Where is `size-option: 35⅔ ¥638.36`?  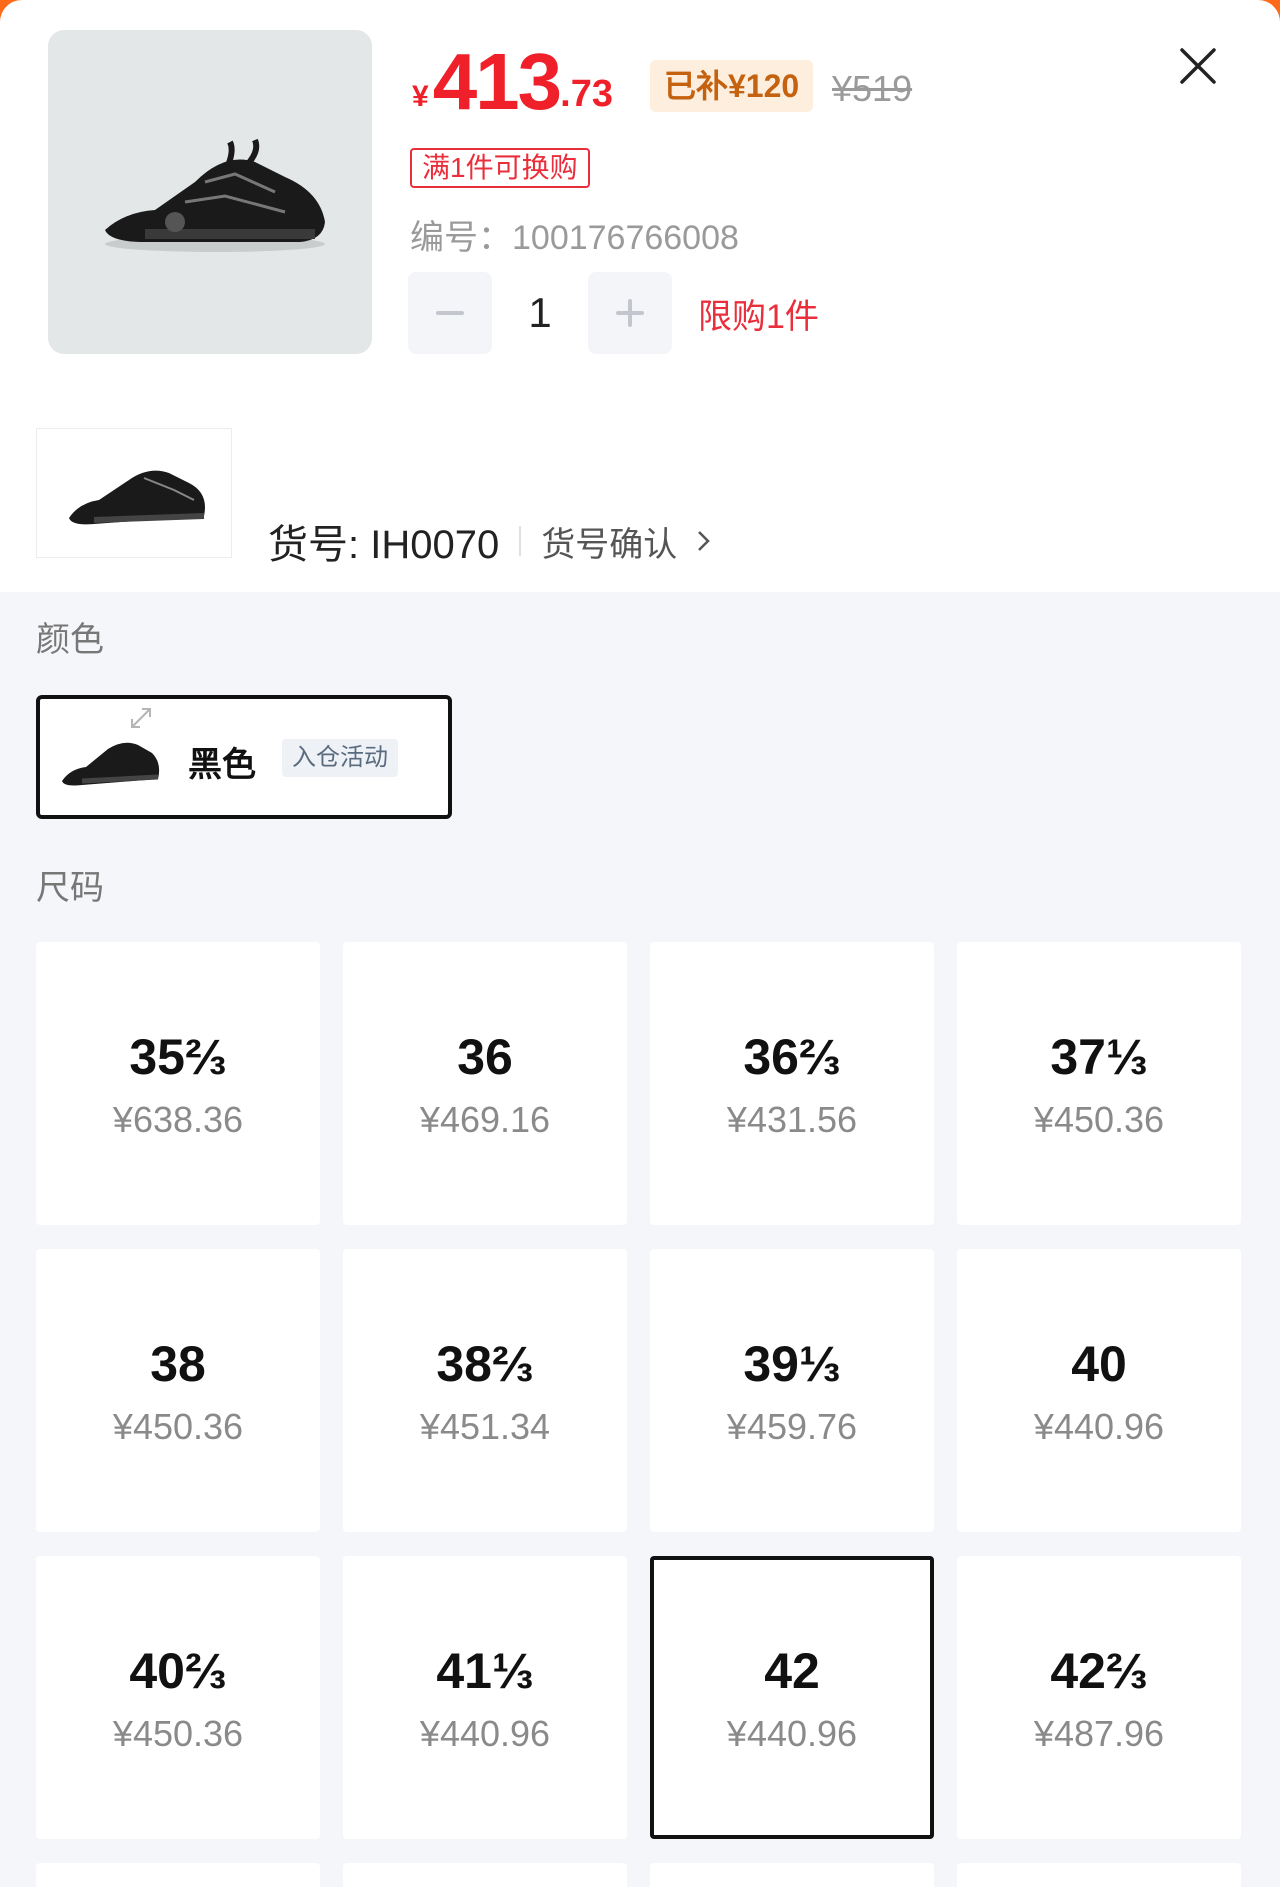 size-option: 35⅔ ¥638.36 is located at coordinates (178, 1083).